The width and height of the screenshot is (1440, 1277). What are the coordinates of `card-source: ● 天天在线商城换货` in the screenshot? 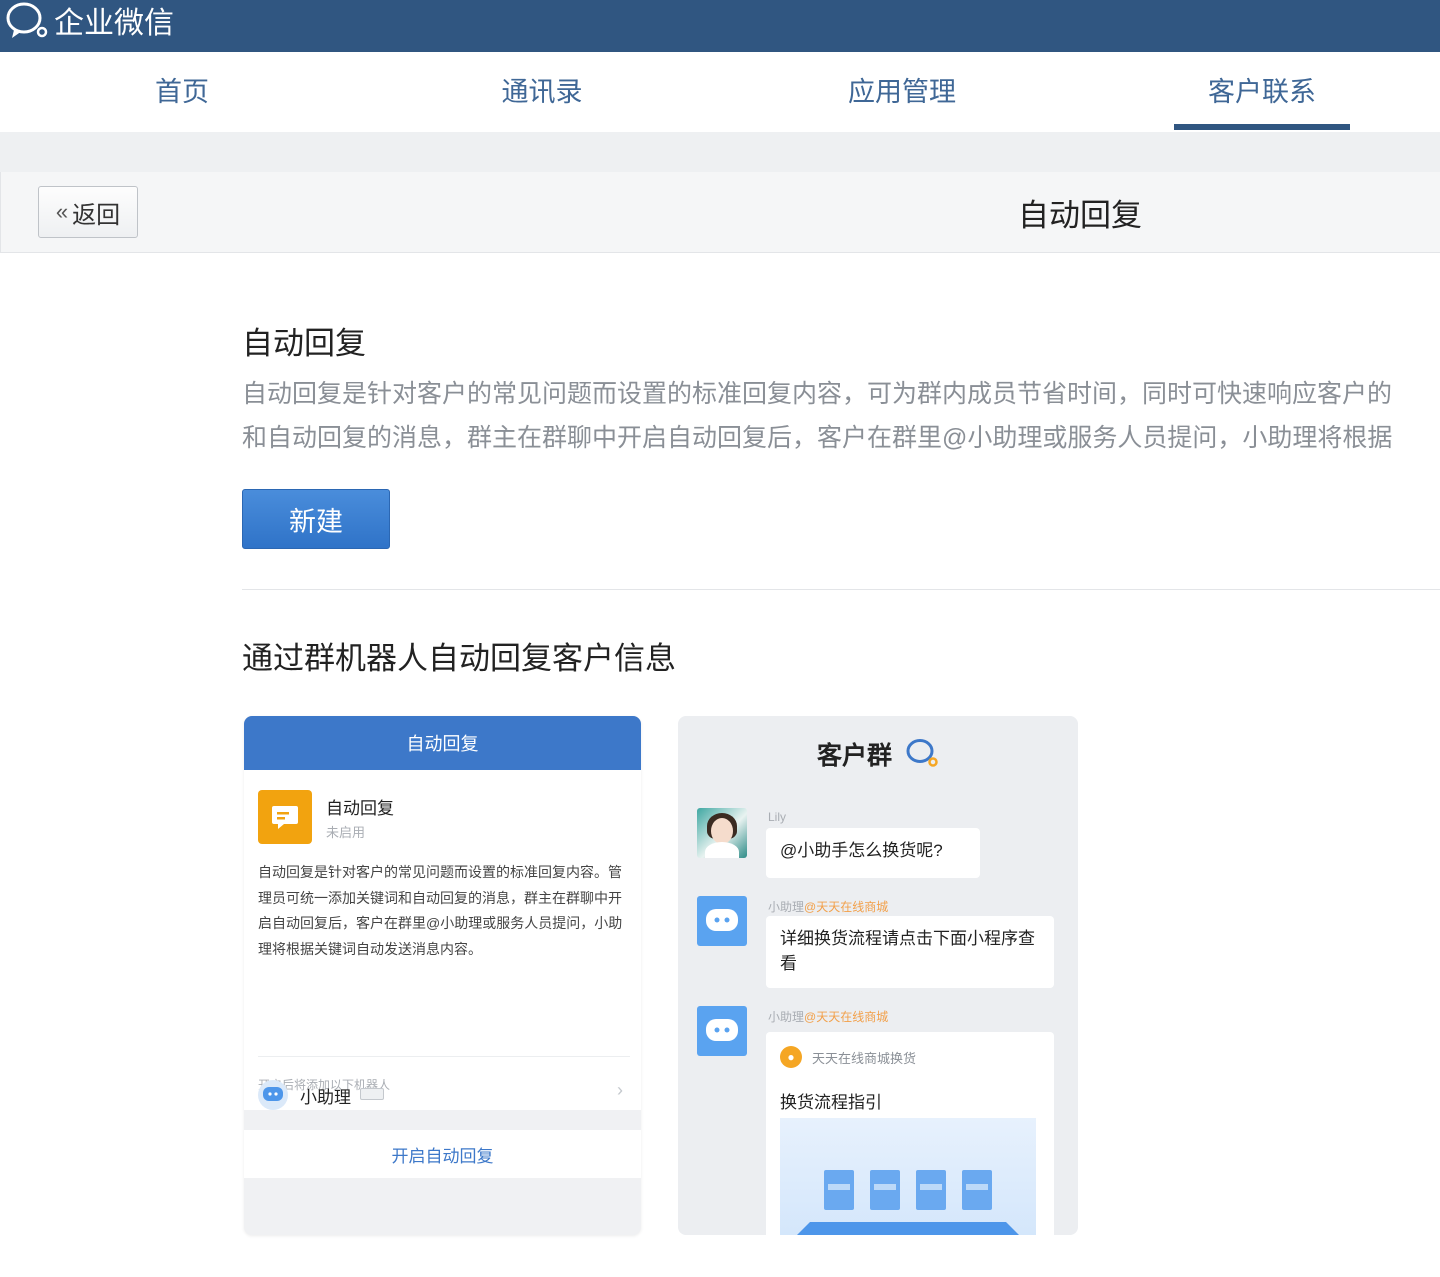 It's located at (848, 1057).